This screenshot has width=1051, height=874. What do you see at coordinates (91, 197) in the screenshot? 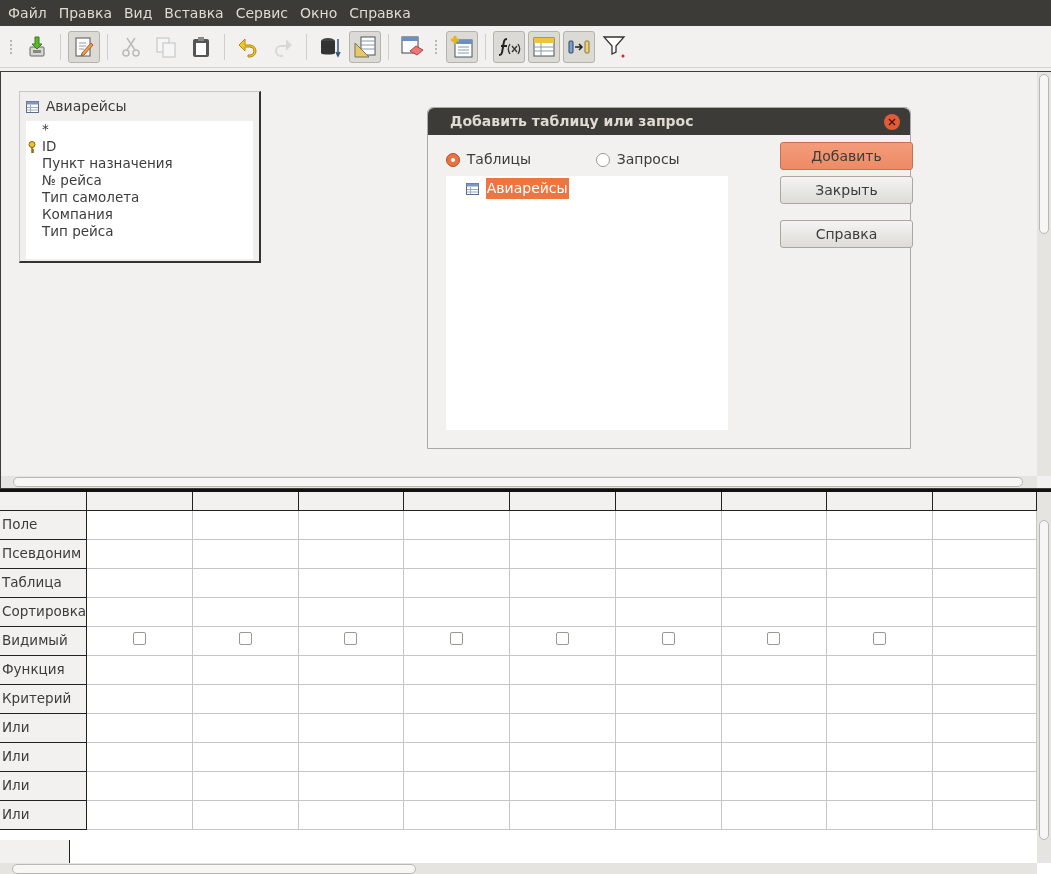
I see `field-name: Тип самолета` at bounding box center [91, 197].